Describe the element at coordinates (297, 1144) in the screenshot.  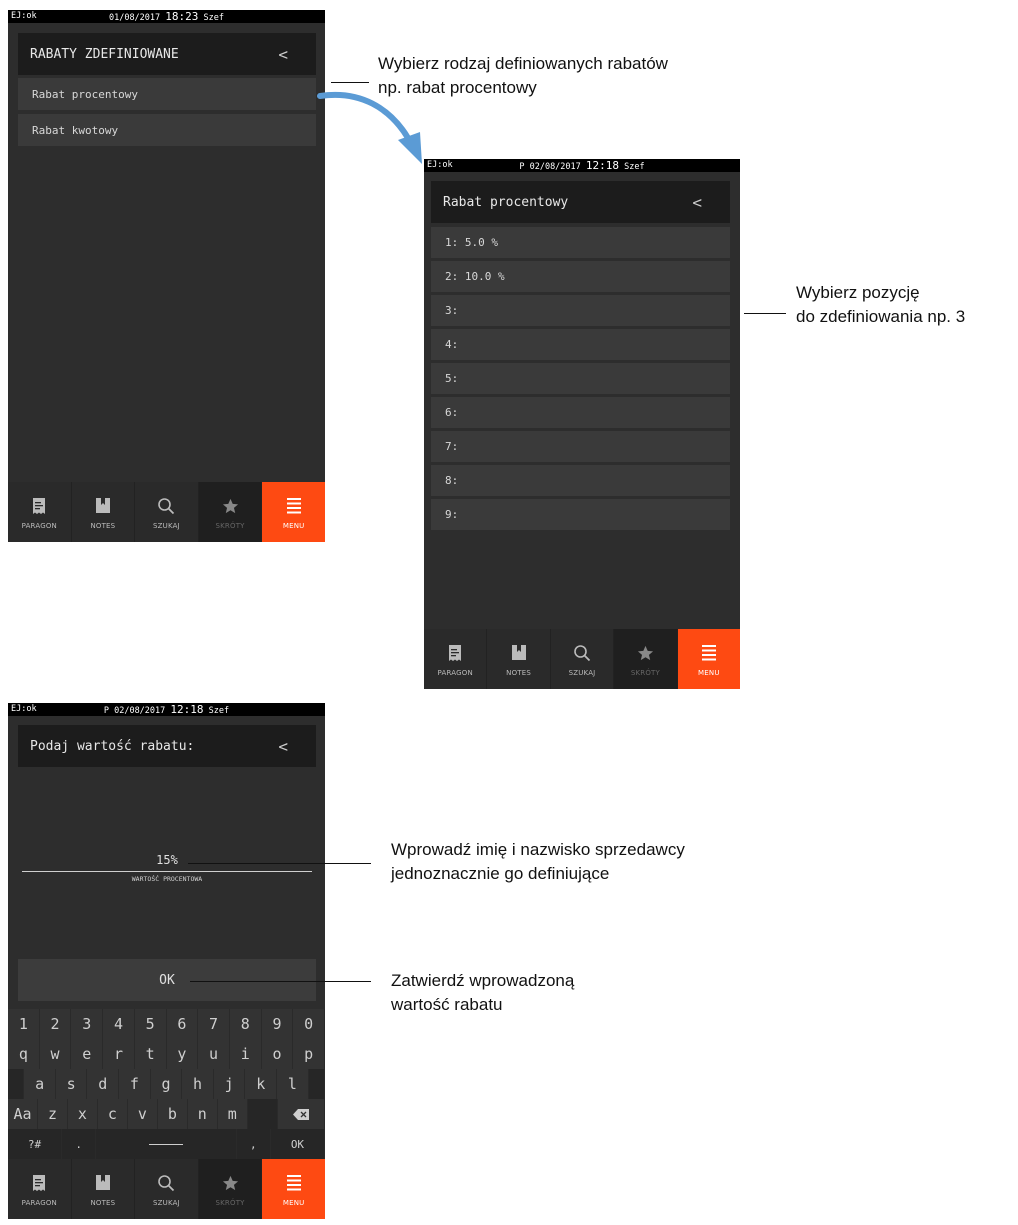
I see `keyboard-ok-key: OK` at that location.